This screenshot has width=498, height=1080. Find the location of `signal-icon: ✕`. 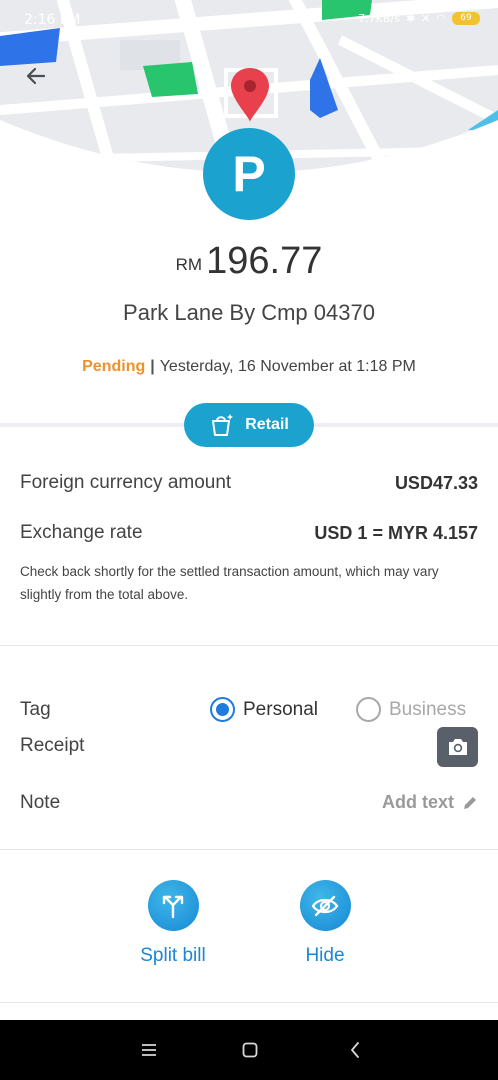

signal-icon: ✕ is located at coordinates (426, 18).